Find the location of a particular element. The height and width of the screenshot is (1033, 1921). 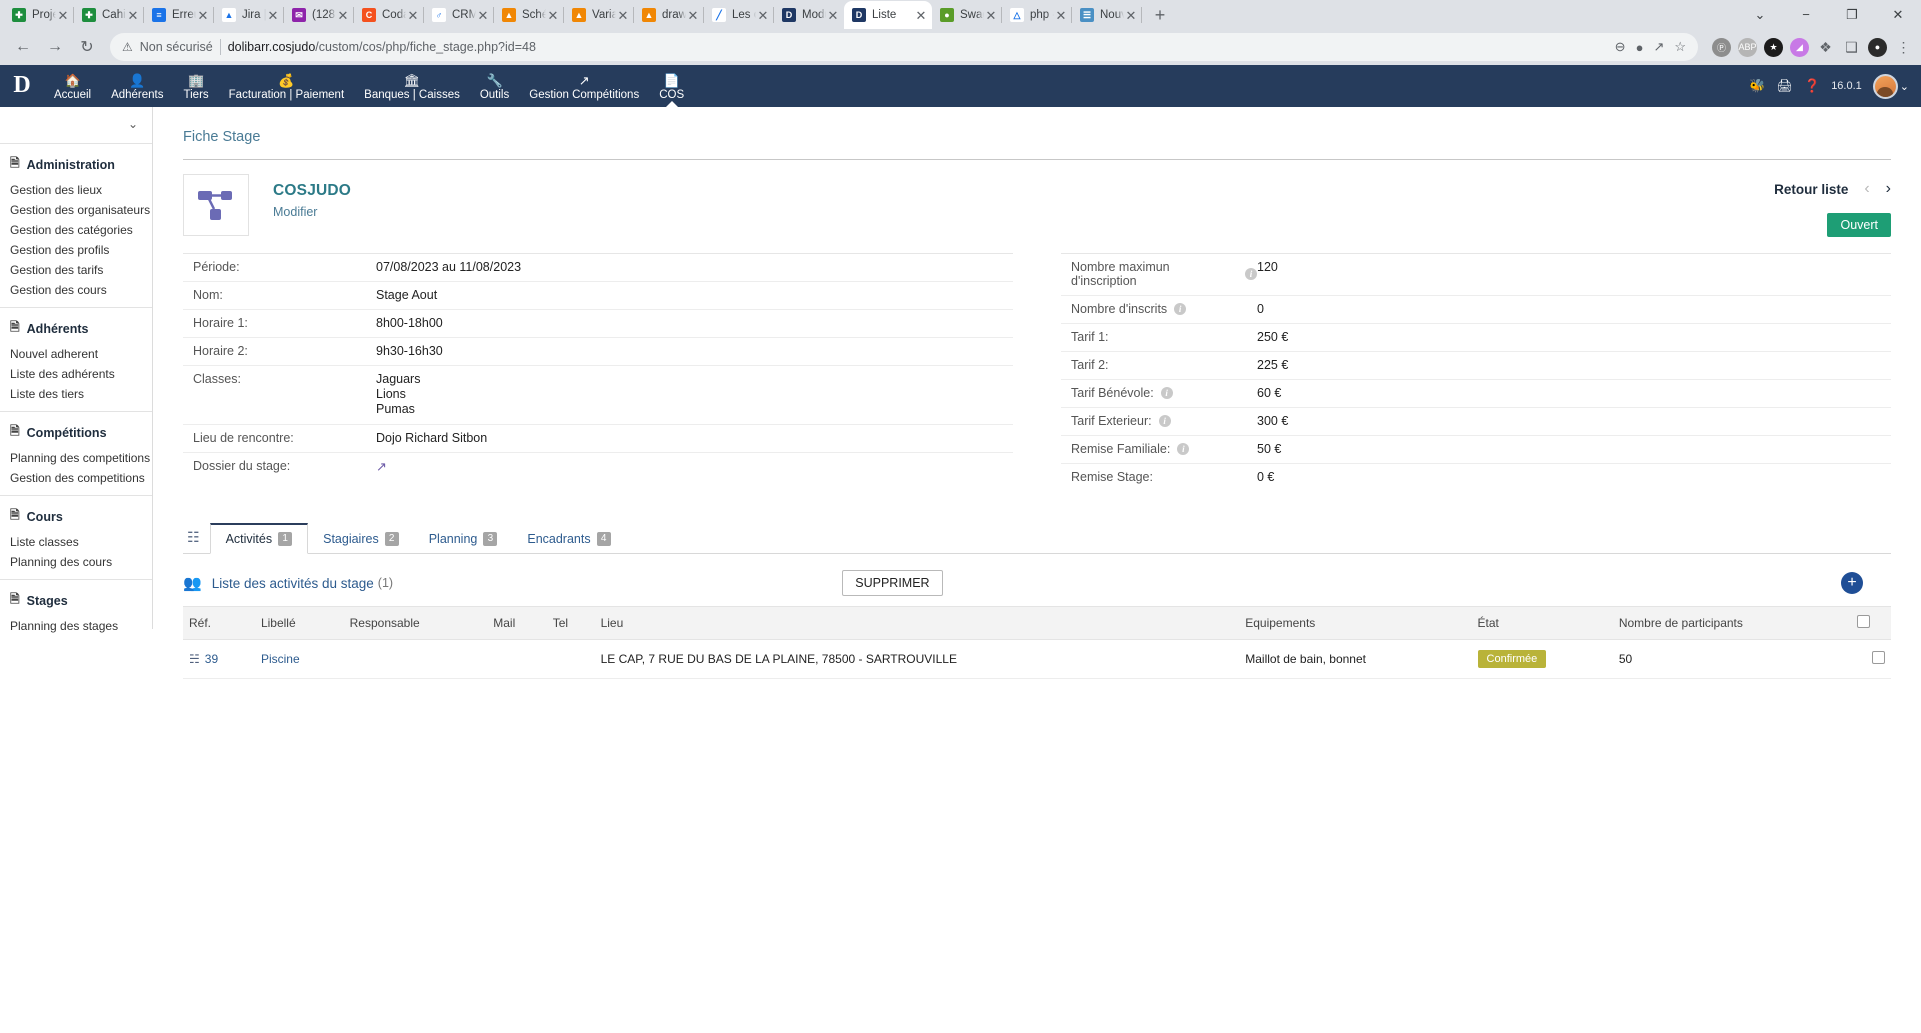

external-link-icon: ↗ is located at coordinates (381, 466).